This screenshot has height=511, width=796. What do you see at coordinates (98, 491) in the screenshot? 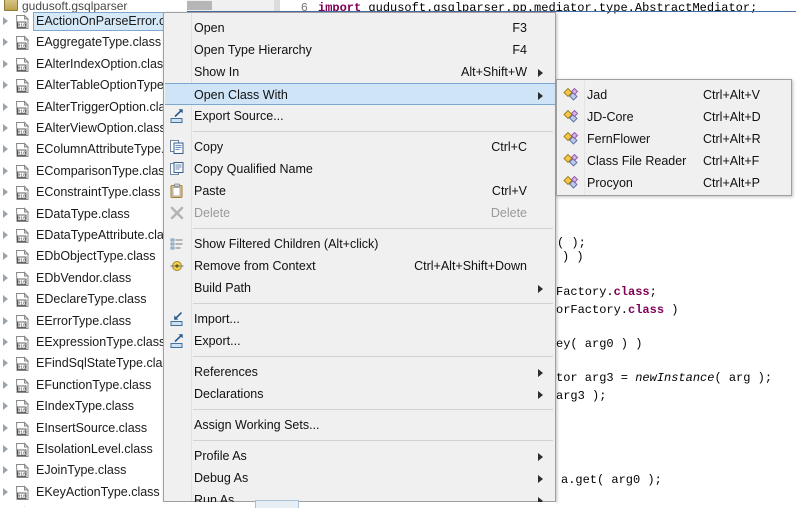
I see `tree-item-label: EKeyActionType.class` at bounding box center [98, 491].